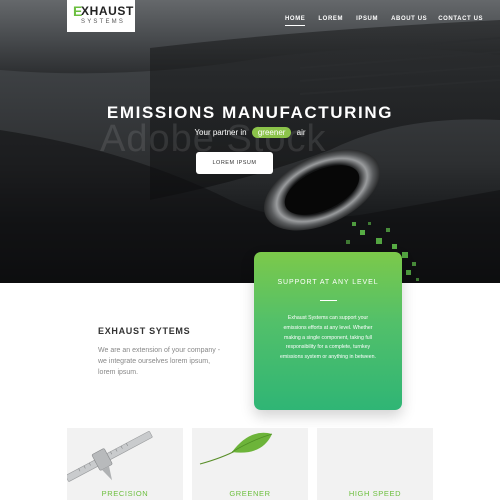  I want to click on logo: E XHAUST SYSTEMS, so click(101, 16).